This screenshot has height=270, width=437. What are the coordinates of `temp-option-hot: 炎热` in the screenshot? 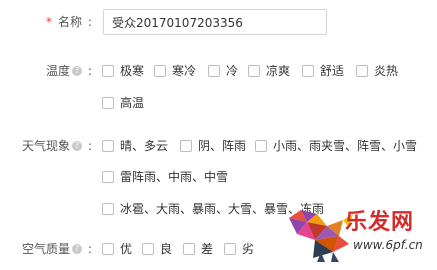 It's located at (377, 70).